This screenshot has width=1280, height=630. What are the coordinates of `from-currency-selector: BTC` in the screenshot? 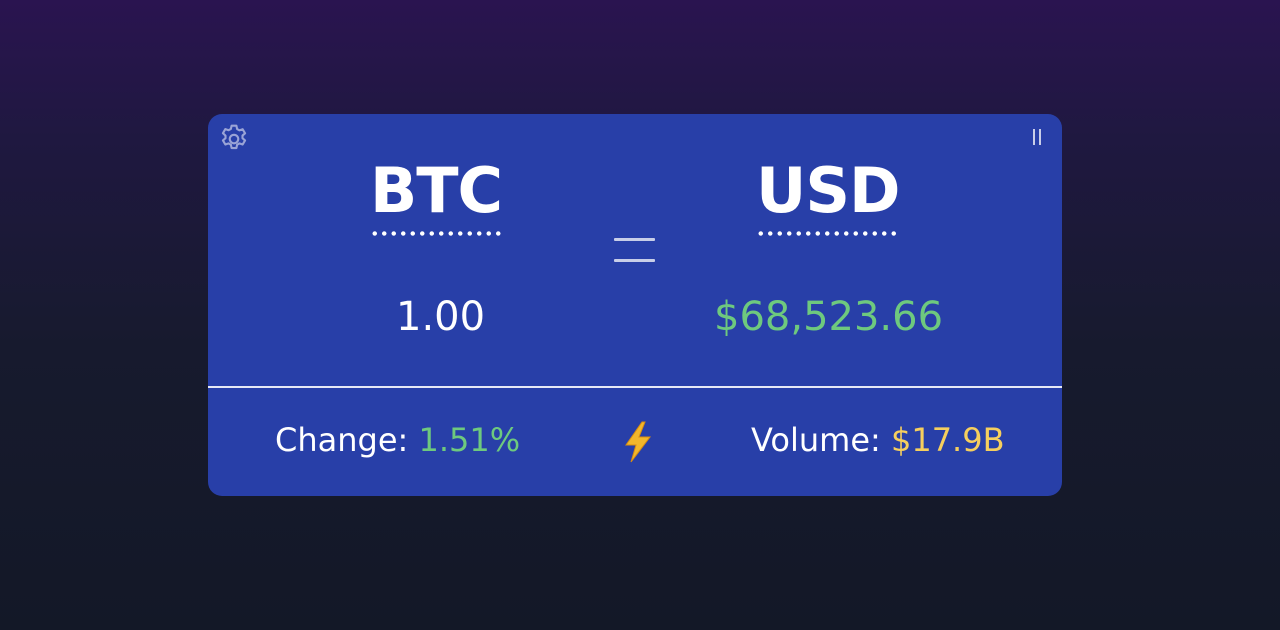 It's located at (436, 198).